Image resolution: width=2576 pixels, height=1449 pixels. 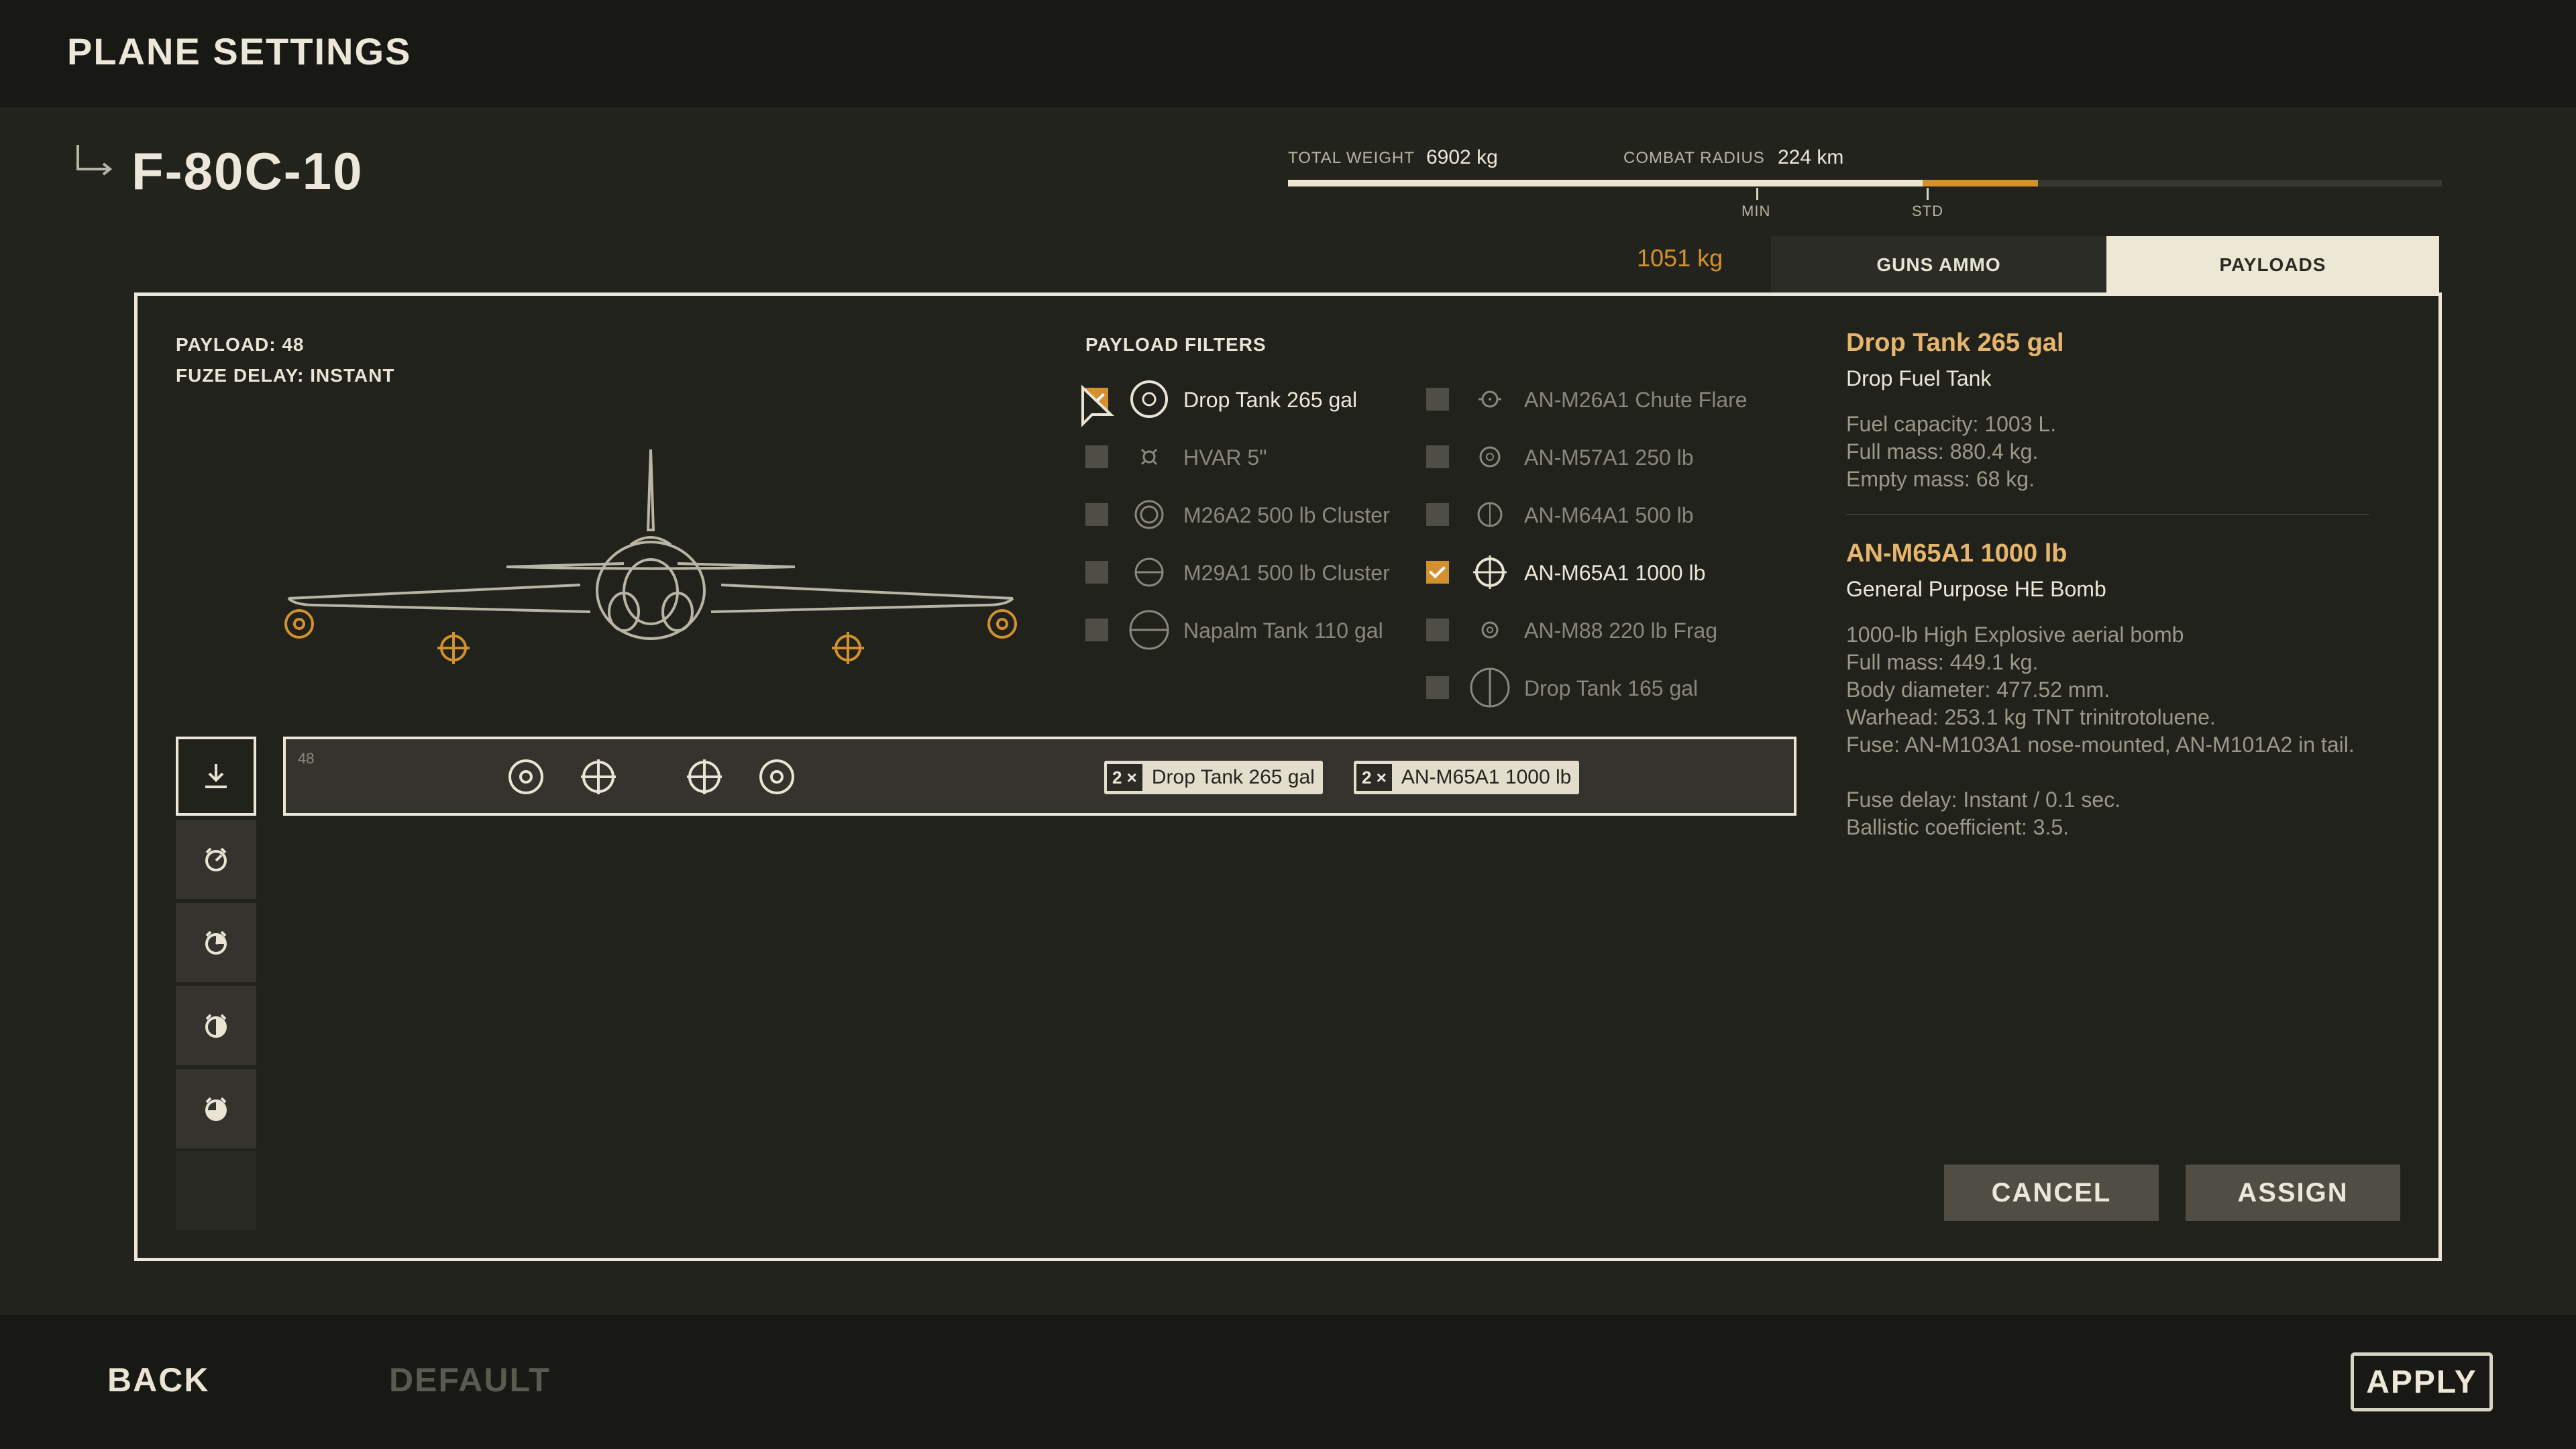 What do you see at coordinates (2422, 1381) in the screenshot?
I see `apply-button: APPLY` at bounding box center [2422, 1381].